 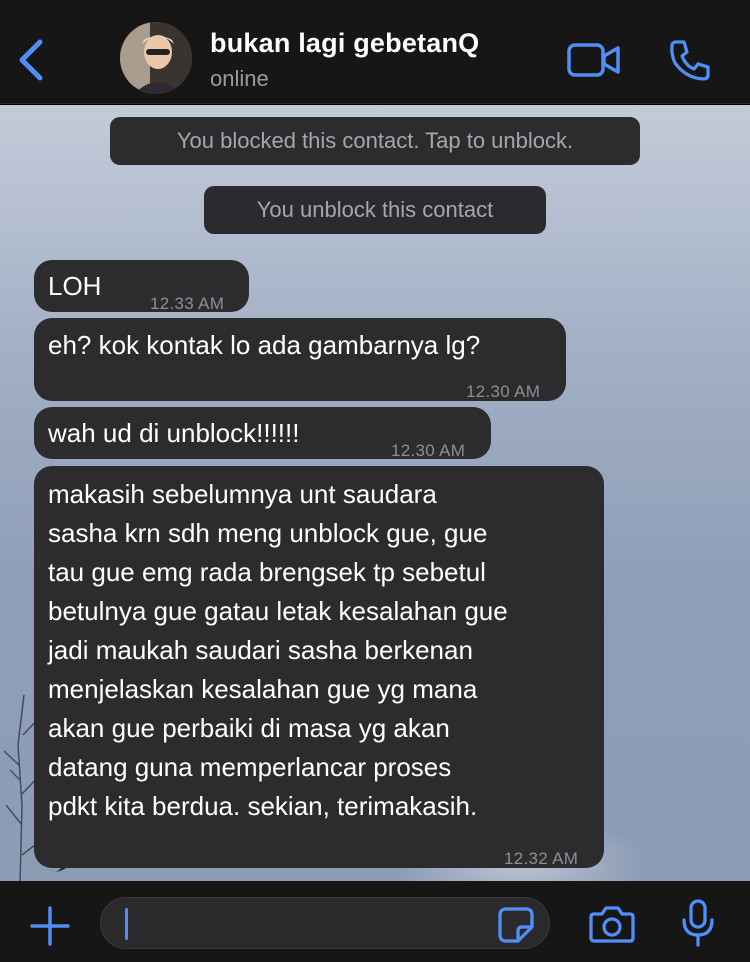 I want to click on message-bubble: wah ud di unblock!!!!!! 12.30 AM, so click(x=262, y=433).